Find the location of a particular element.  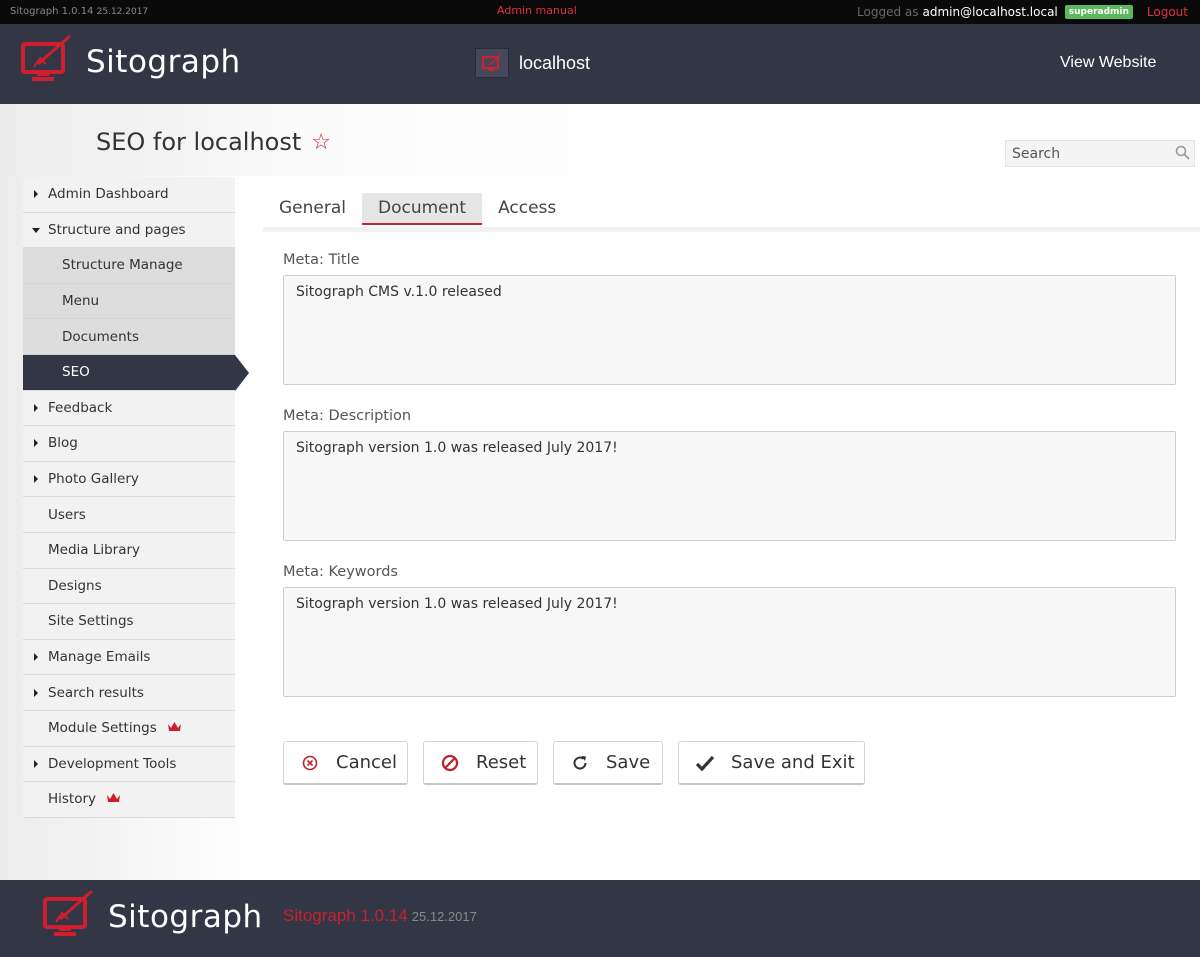

tab-bar: General Document Access is located at coordinates (417, 209).